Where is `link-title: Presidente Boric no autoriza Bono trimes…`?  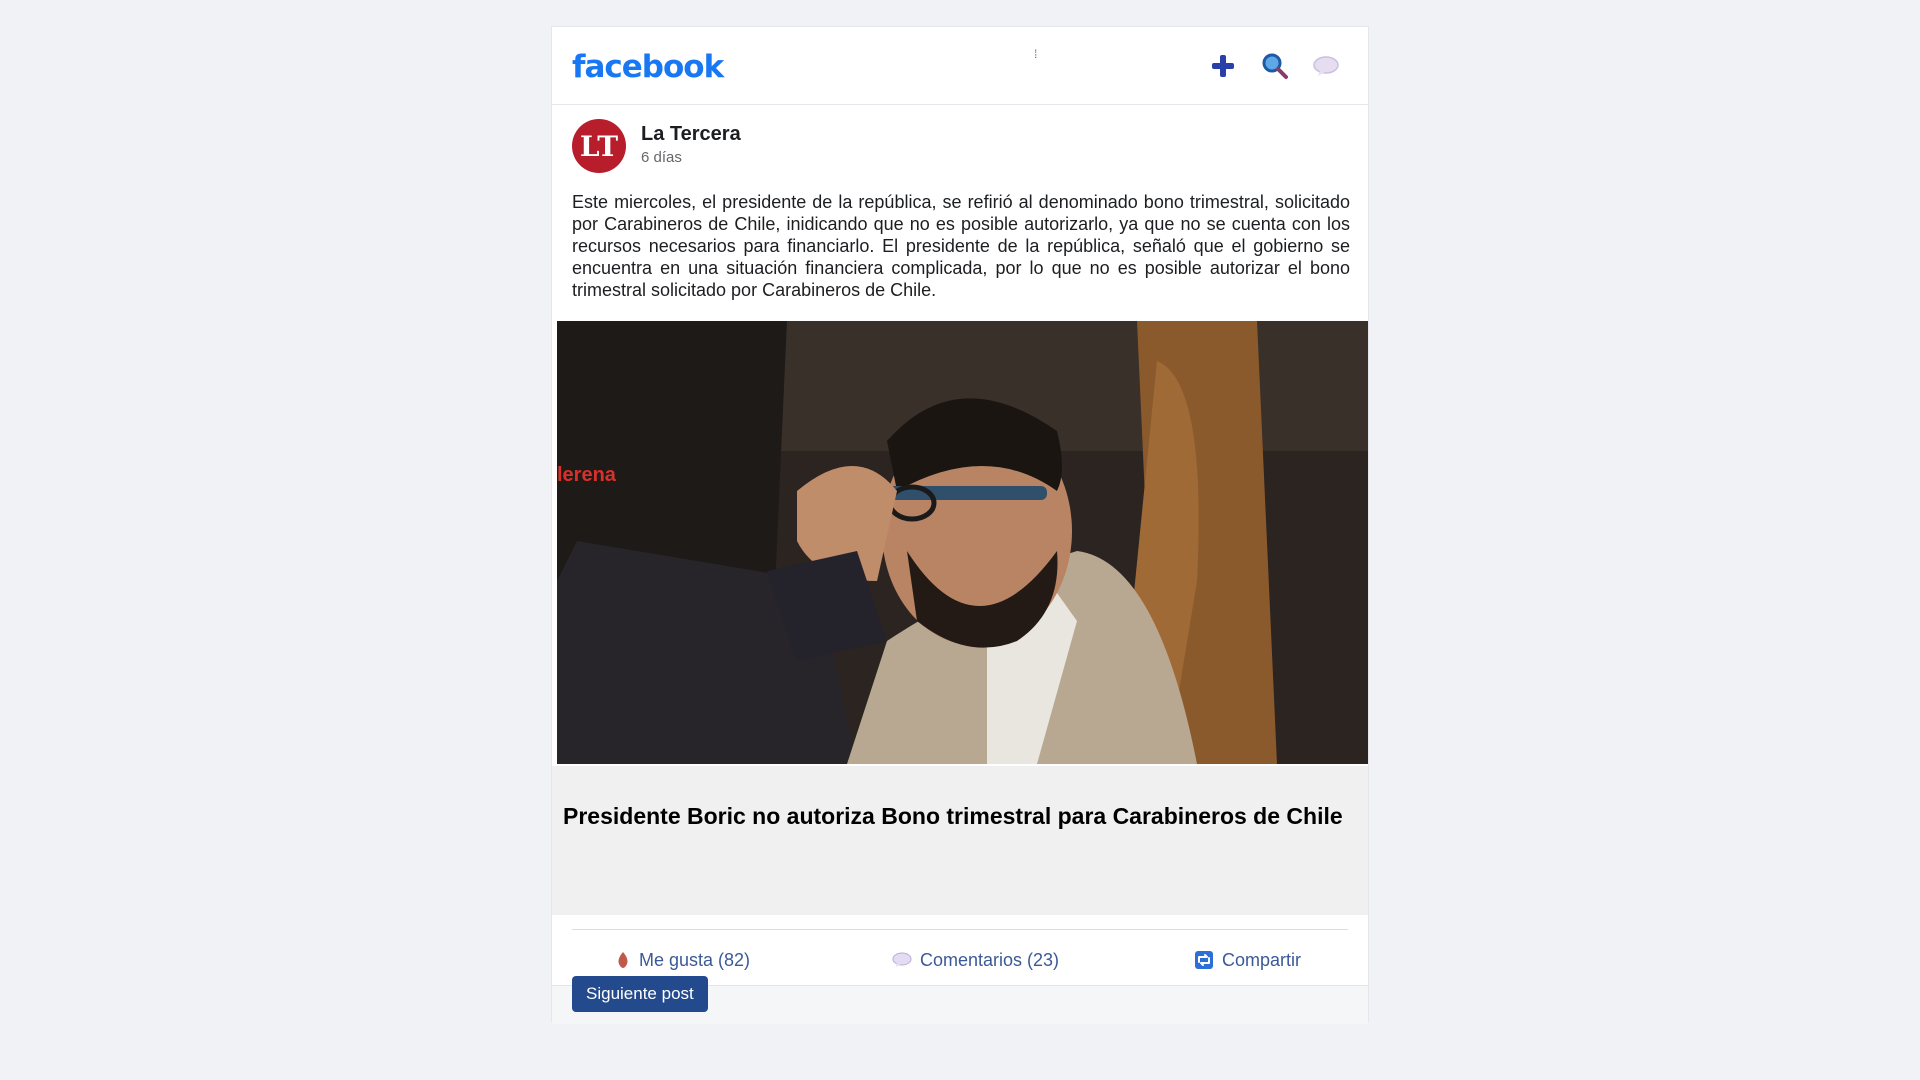 link-title: Presidente Boric no autoriza Bono trimes… is located at coordinates (958, 816).